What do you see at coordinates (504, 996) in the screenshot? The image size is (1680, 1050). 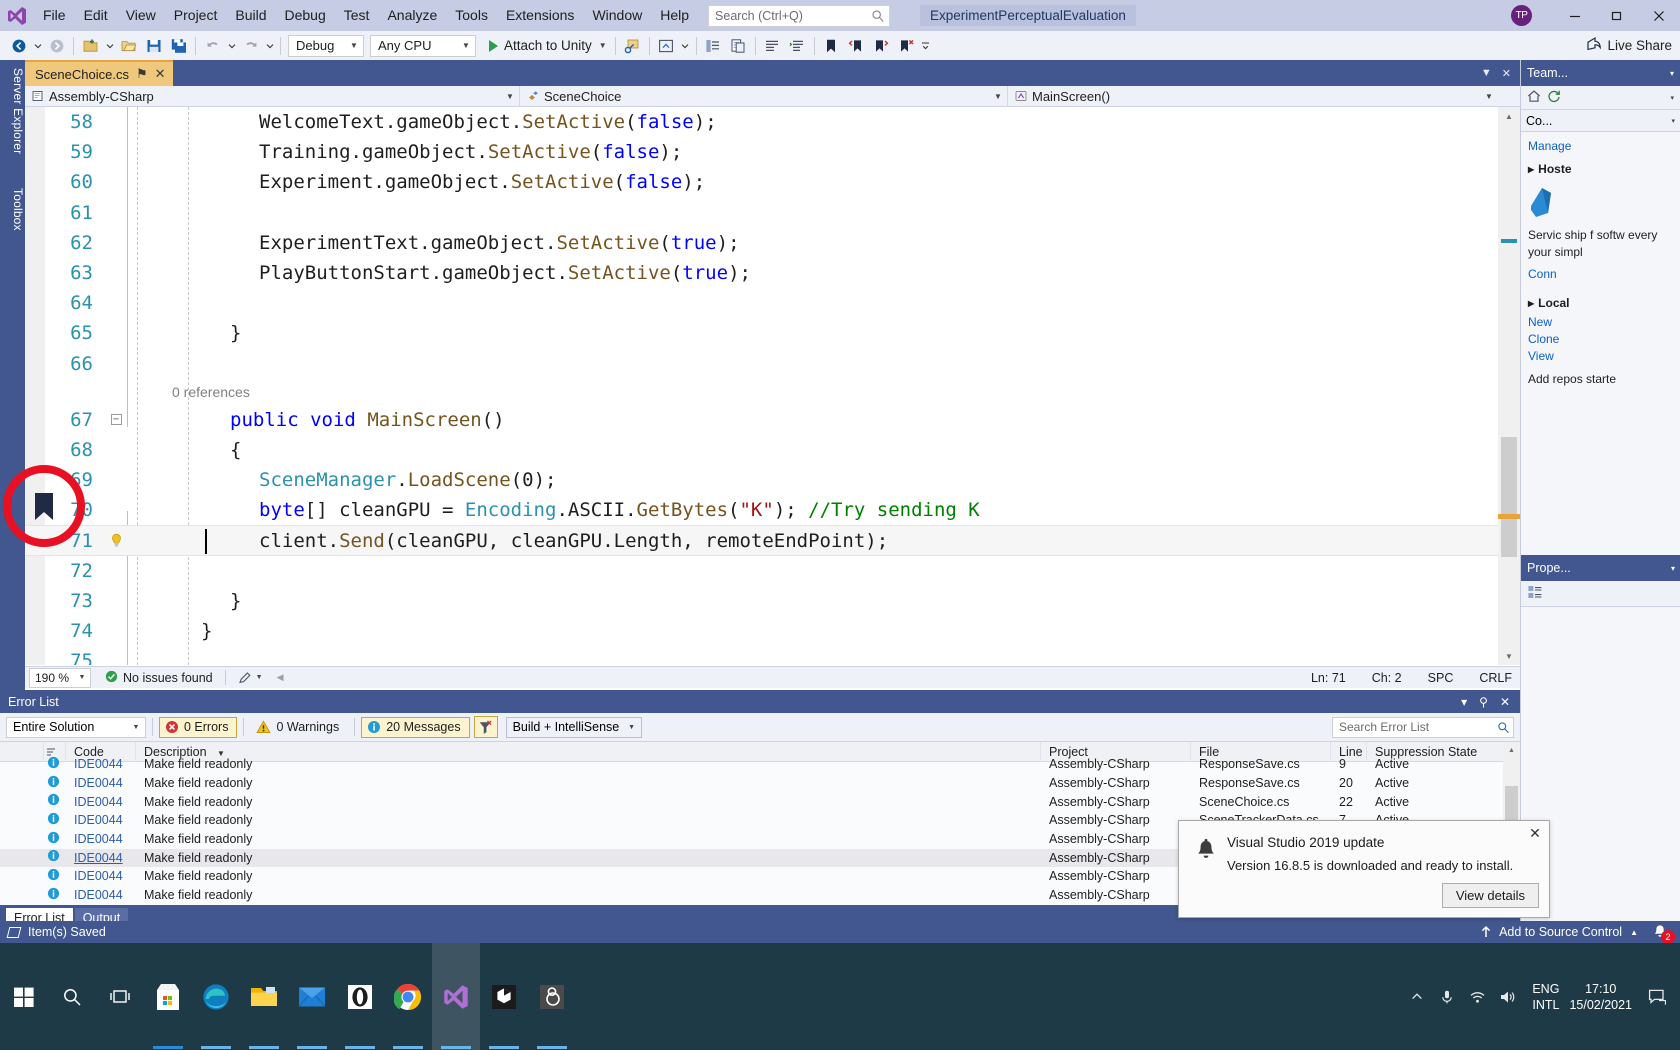 I see `unity-icon` at bounding box center [504, 996].